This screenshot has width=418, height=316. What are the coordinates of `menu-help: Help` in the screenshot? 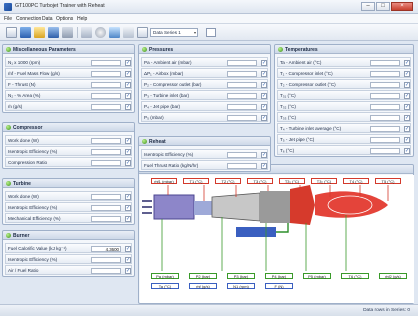 It's located at (82, 19).